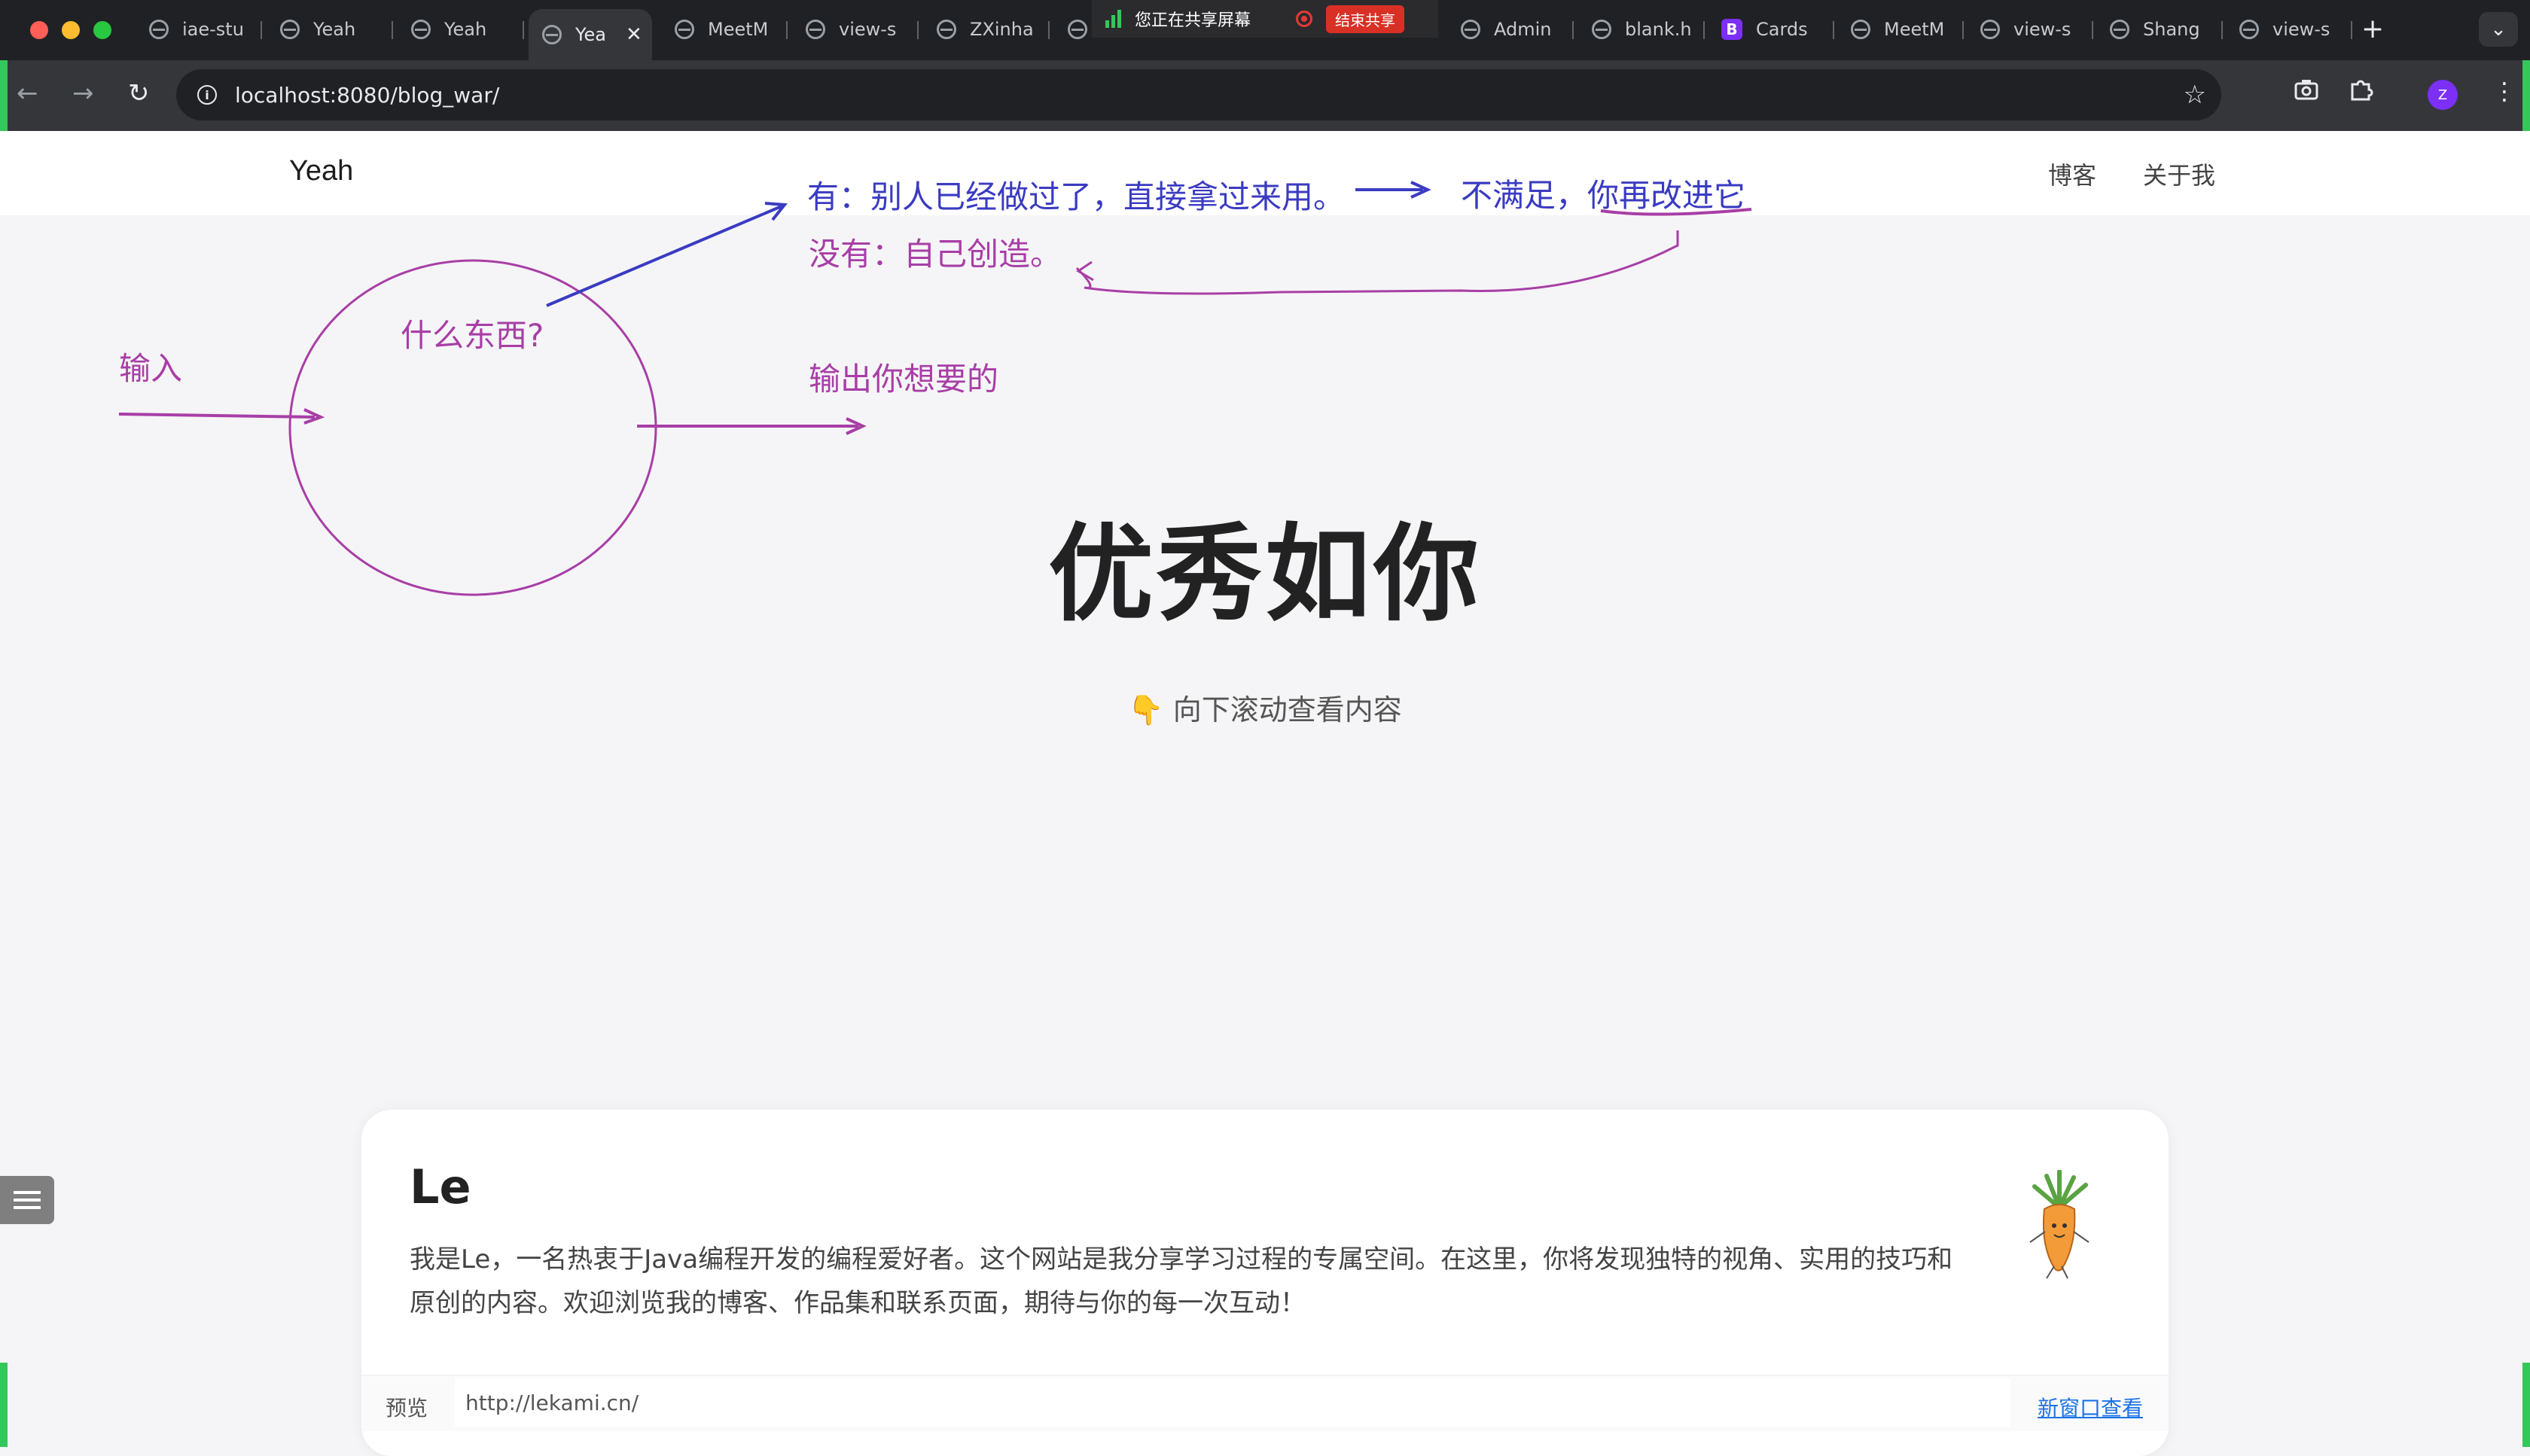 This screenshot has height=1456, width=2530. What do you see at coordinates (2526, 1405) in the screenshot?
I see `share-border-right-bottom` at bounding box center [2526, 1405].